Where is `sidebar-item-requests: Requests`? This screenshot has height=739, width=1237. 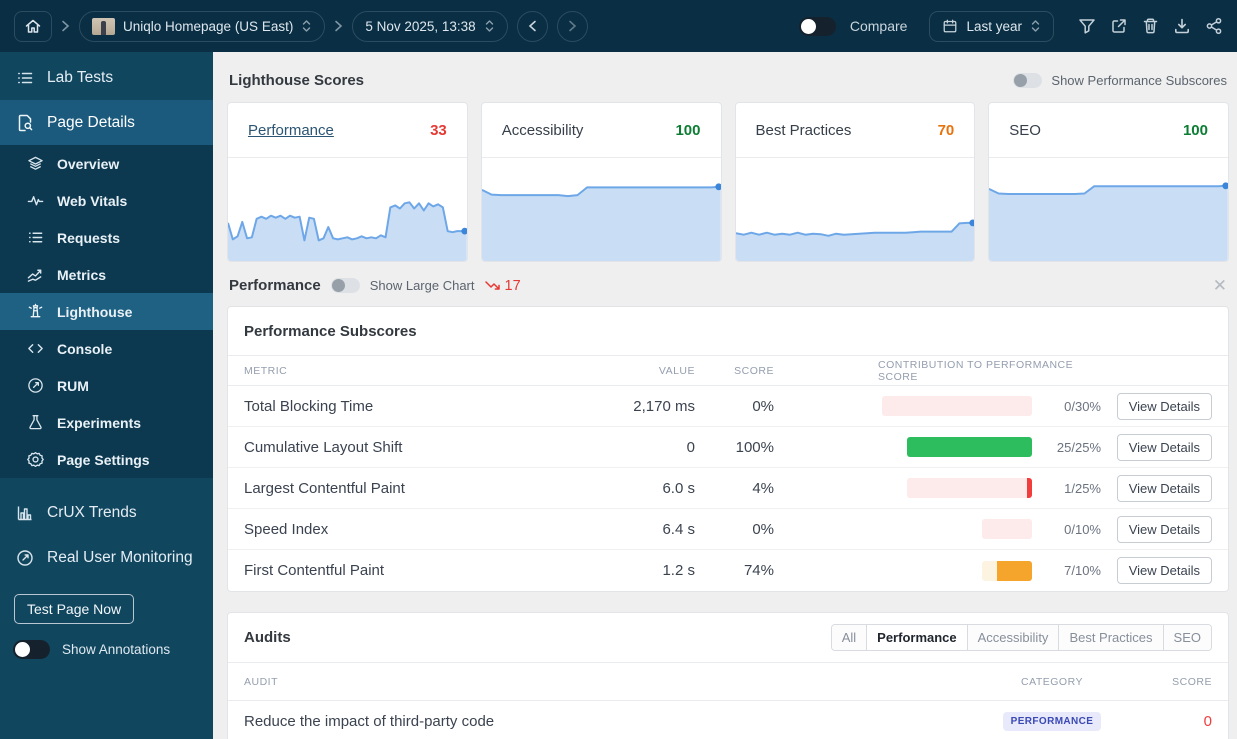
sidebar-item-requests: Requests is located at coordinates (106, 237).